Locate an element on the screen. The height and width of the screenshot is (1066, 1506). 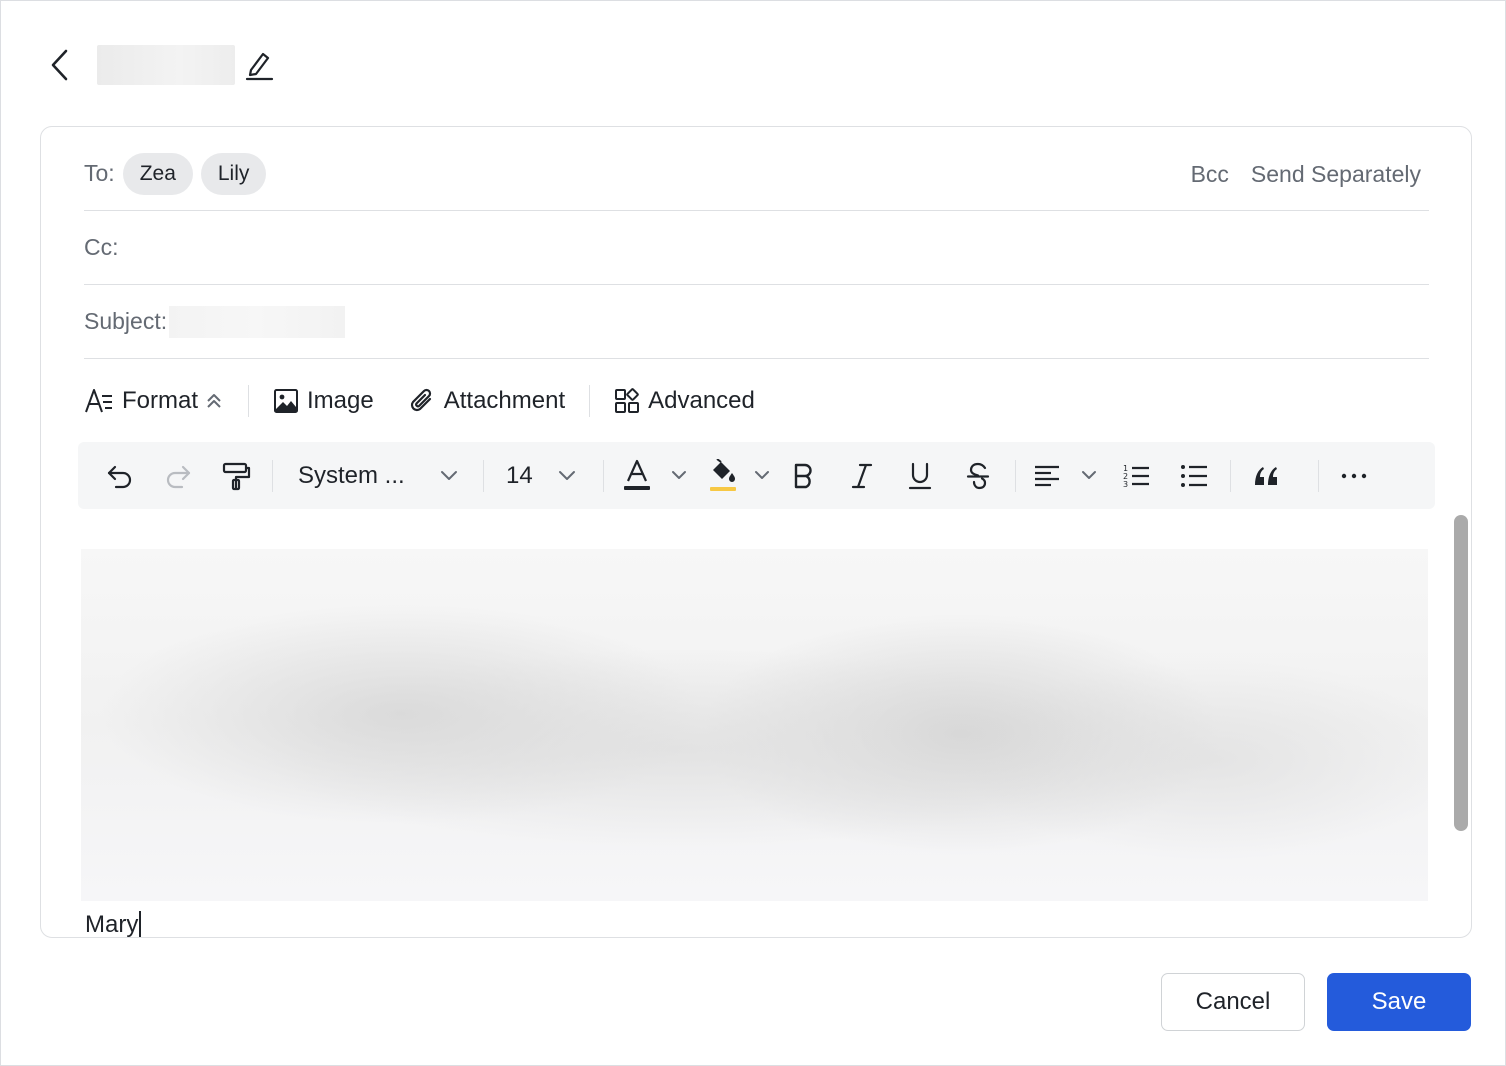
save-button: Save is located at coordinates (1399, 1002).